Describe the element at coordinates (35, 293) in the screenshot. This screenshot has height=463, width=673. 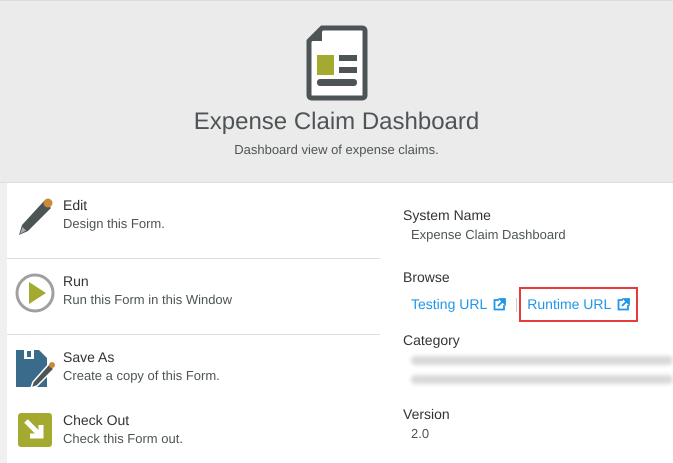
I see `play-icon` at that location.